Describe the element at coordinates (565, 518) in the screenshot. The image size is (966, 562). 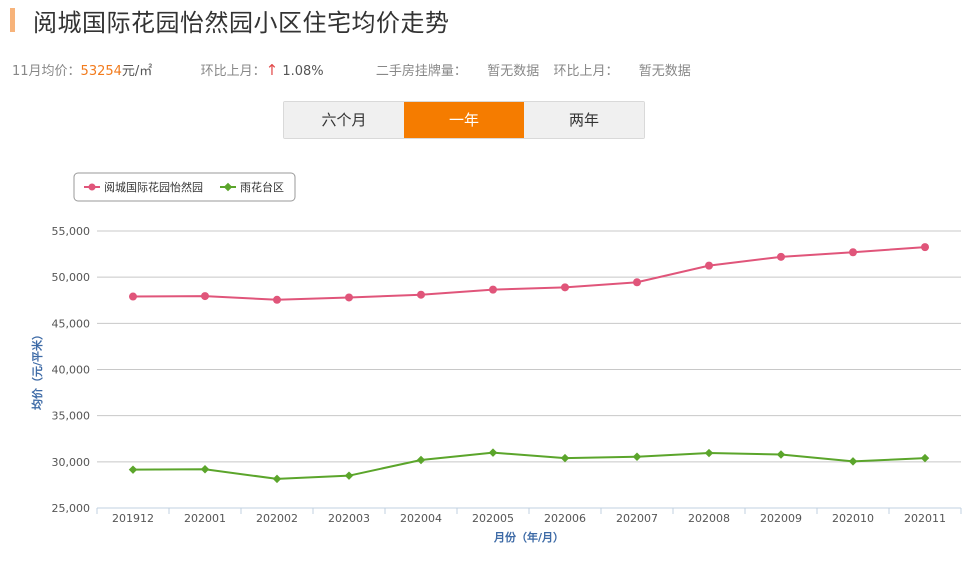
I see `x-tick-label: 202006` at that location.